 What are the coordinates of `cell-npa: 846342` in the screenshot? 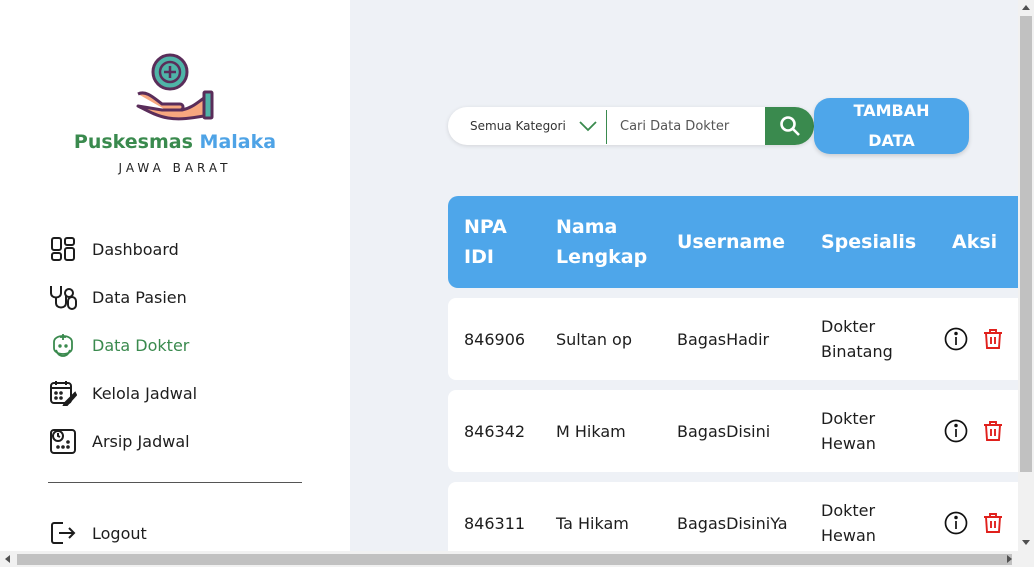 It's located at (495, 431).